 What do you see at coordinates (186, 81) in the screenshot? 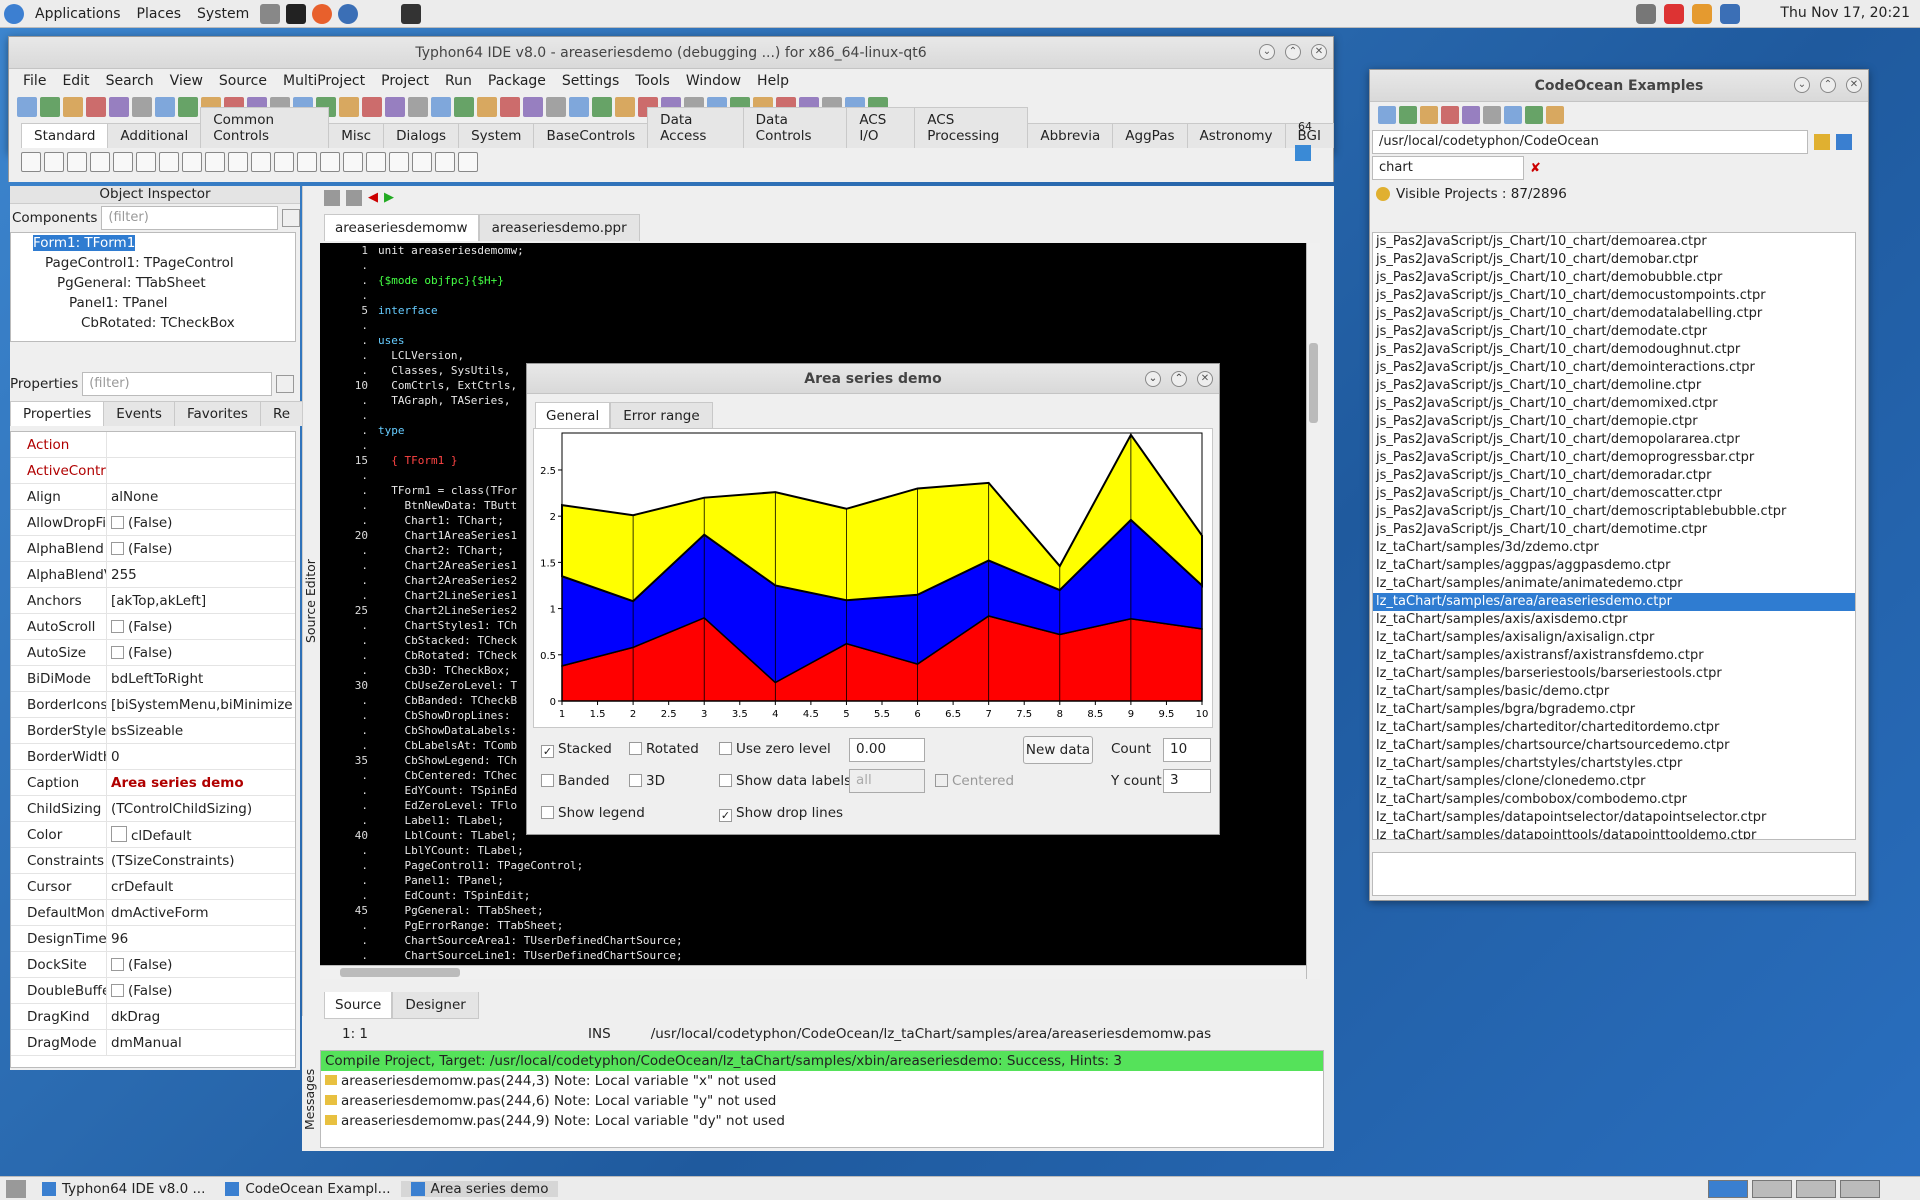
I see `menu-view: View` at bounding box center [186, 81].